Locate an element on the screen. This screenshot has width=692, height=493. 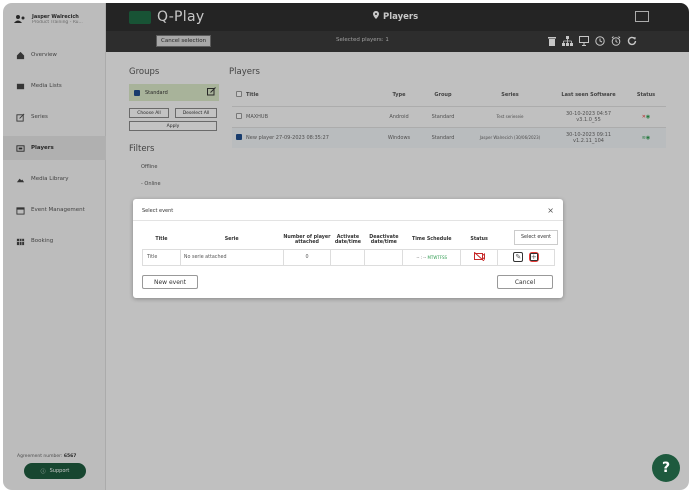
col-players: Number of player attached is located at coordinates (307, 239).